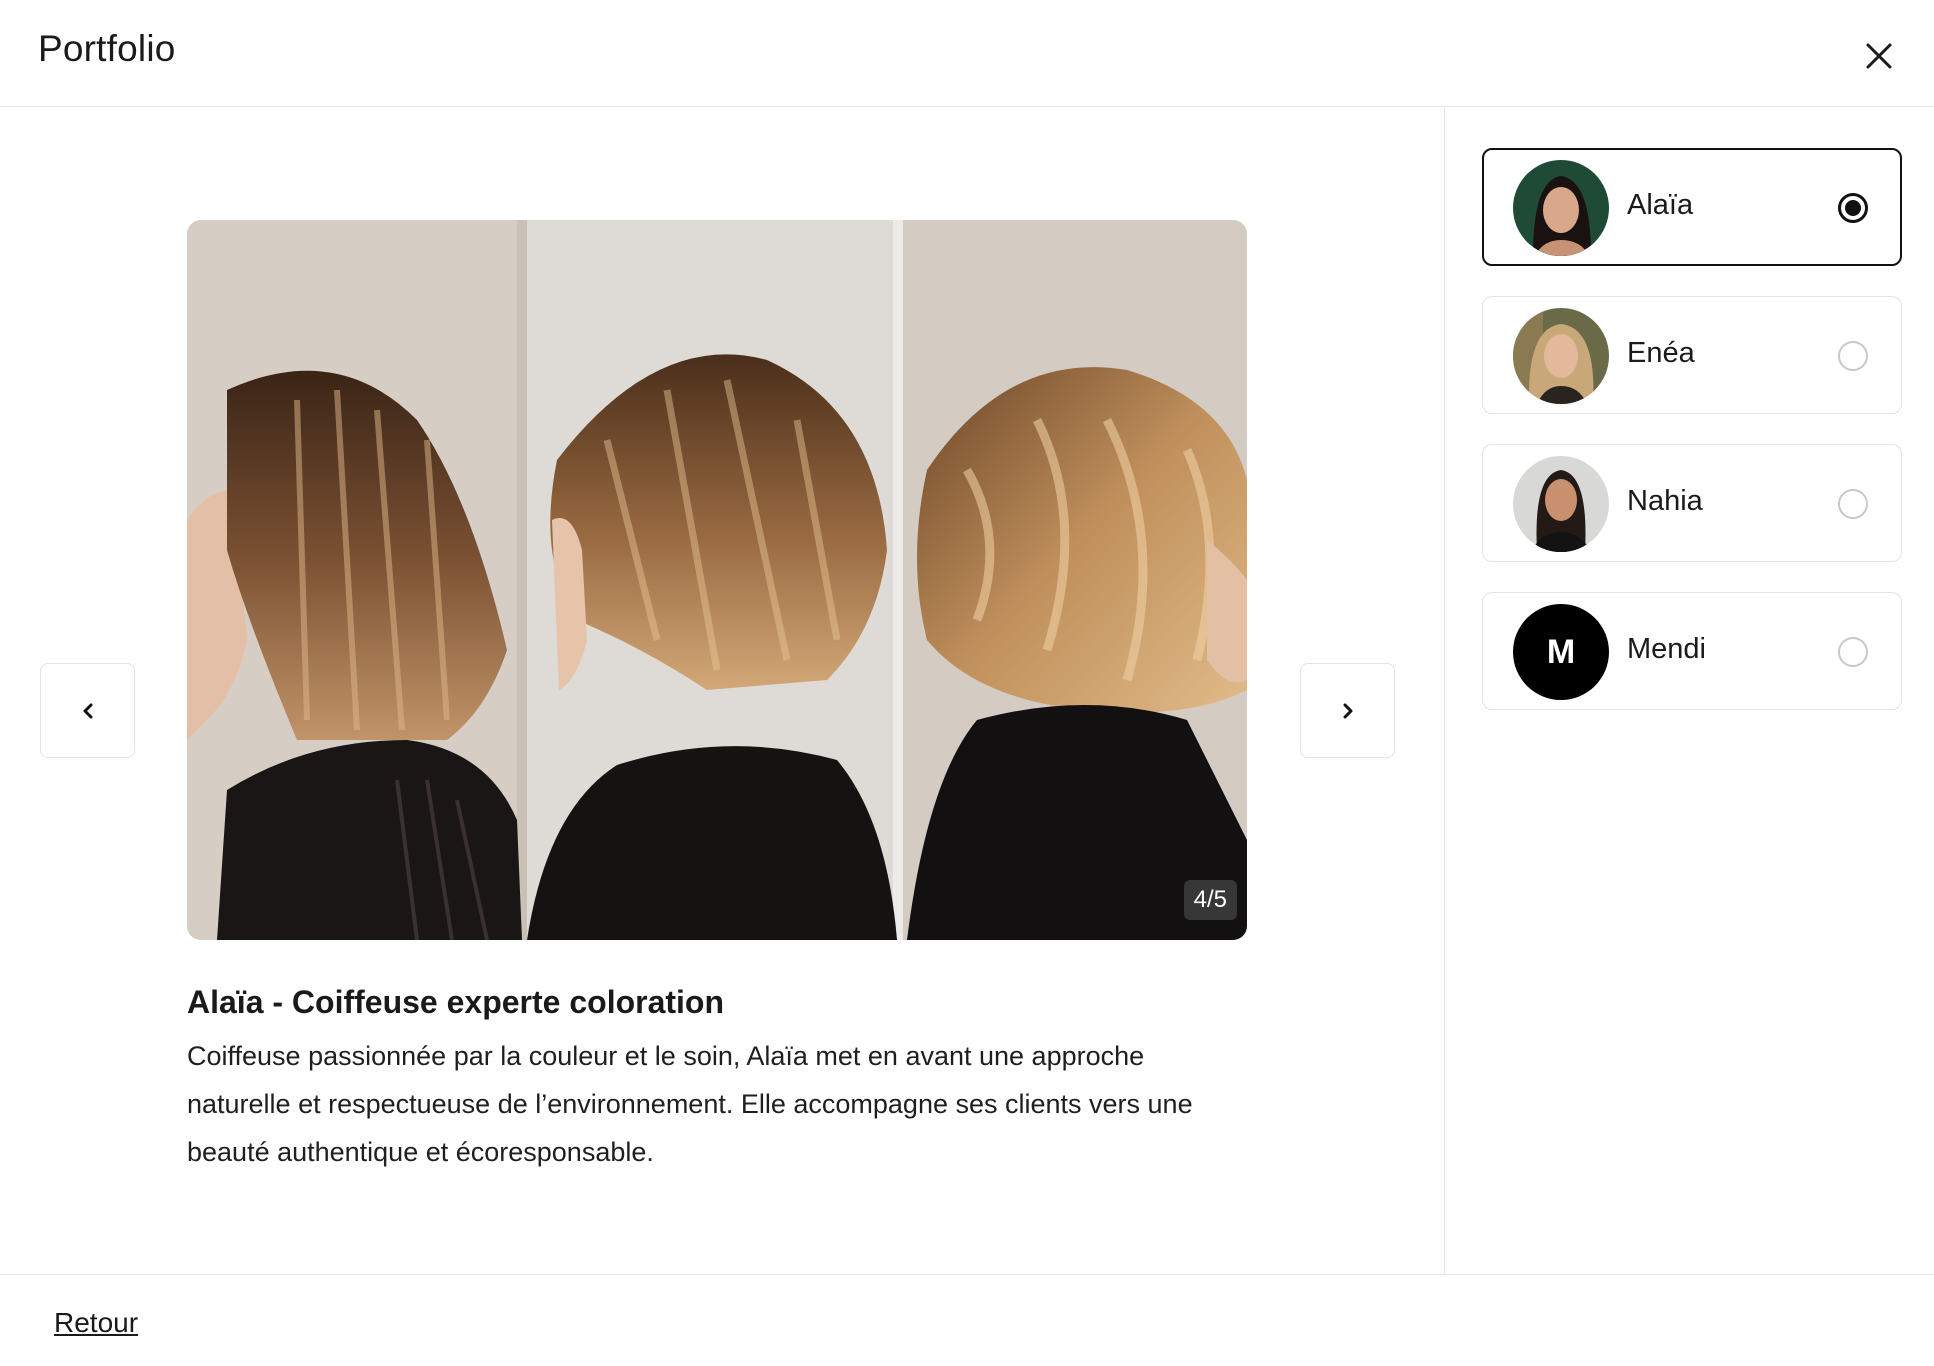  Describe the element at coordinates (1665, 501) in the screenshot. I see `stylist-name: Nahia` at that location.